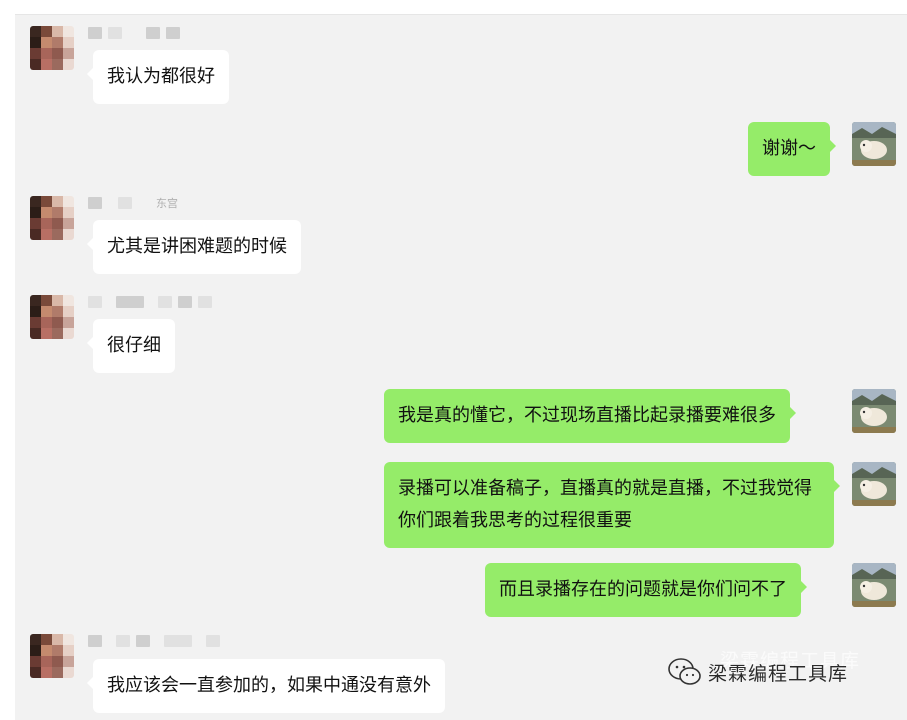  I want to click on message-bubble: 很仔细, so click(131, 346).